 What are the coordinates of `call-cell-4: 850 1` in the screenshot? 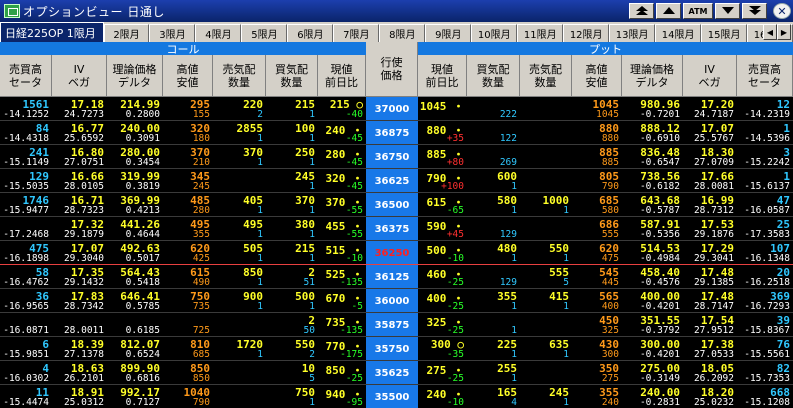 It's located at (239, 277).